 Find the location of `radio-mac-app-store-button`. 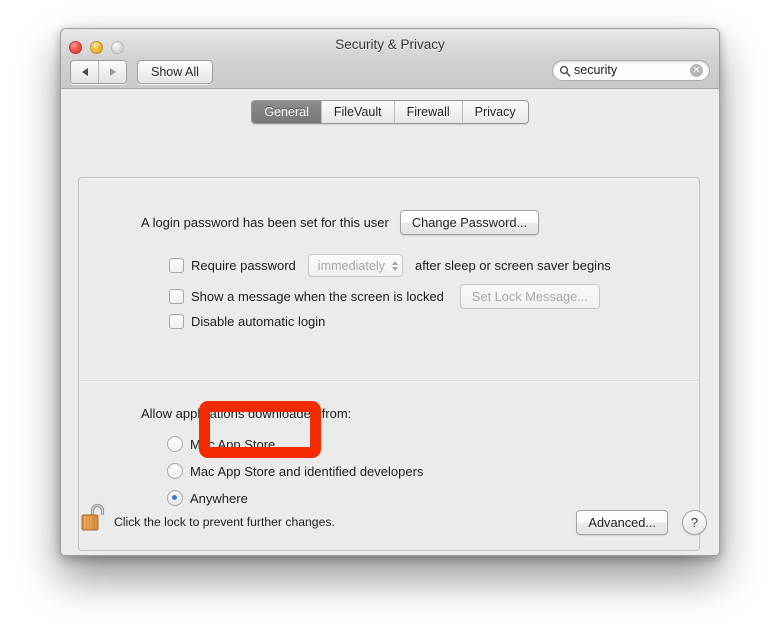

radio-mac-app-store-button is located at coordinates (175, 444).